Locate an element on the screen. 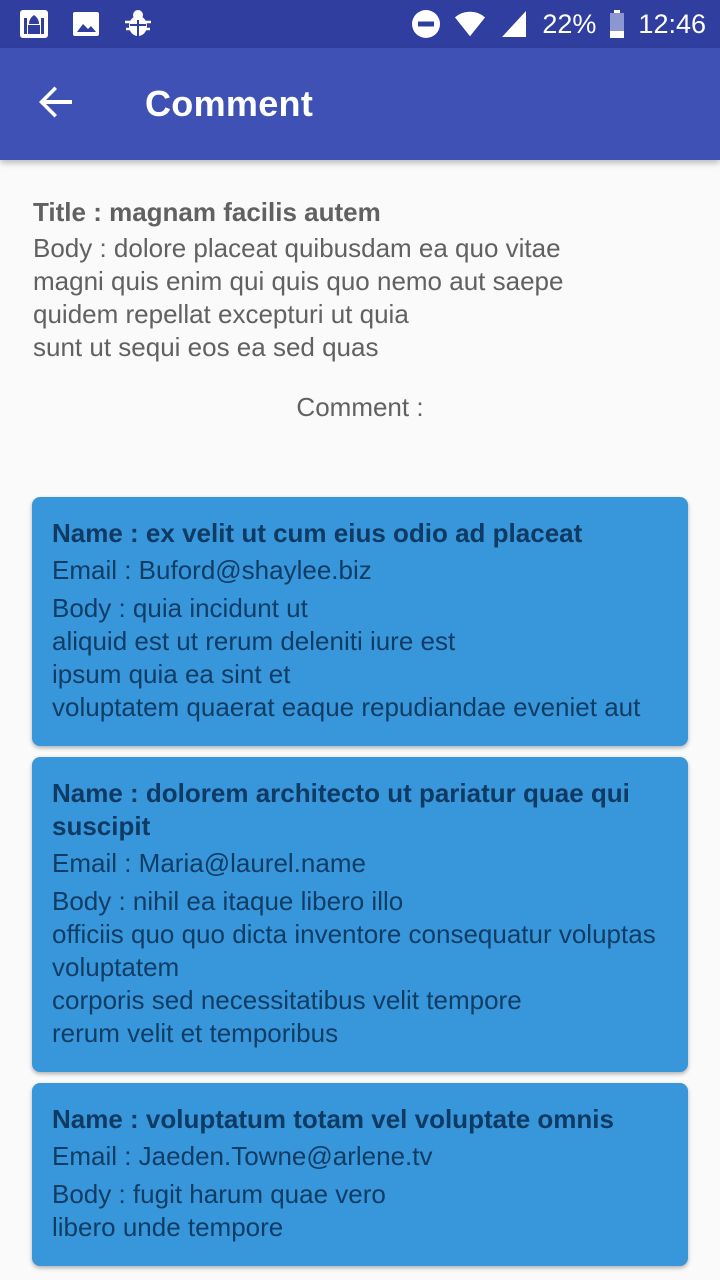 The height and width of the screenshot is (1280, 720). comment-heading: Comment : is located at coordinates (360, 407).